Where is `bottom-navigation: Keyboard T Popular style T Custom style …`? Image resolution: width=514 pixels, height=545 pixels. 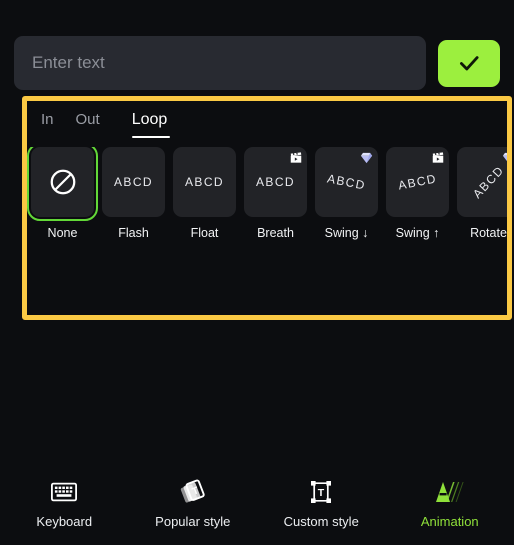 bottom-navigation: Keyboard T Popular style T Custom style … is located at coordinates (257, 504).